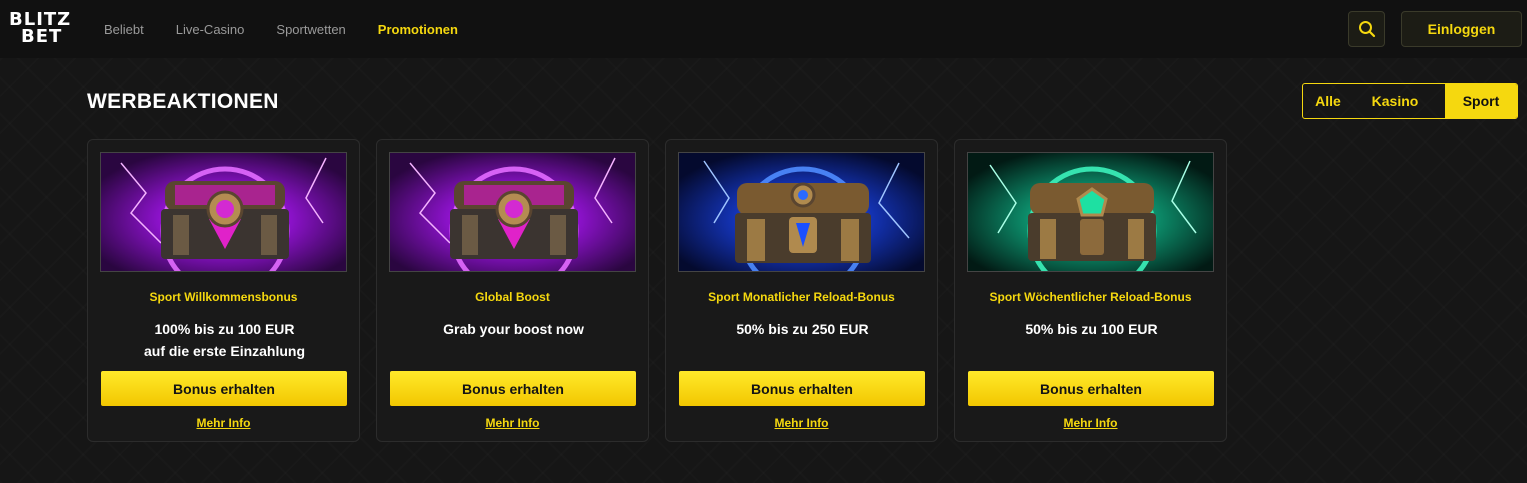 Image resolution: width=1527 pixels, height=483 pixels. Describe the element at coordinates (801, 297) in the screenshot. I see `promo-title: Sport Monatlicher Reload-Bonus` at that location.